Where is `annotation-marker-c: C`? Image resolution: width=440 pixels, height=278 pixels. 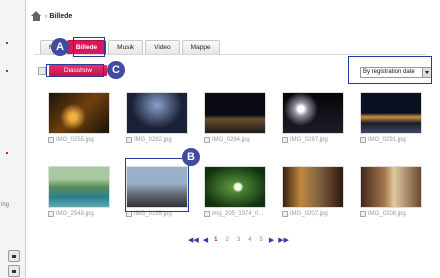
annotation-marker-c: C is located at coordinates (116, 70).